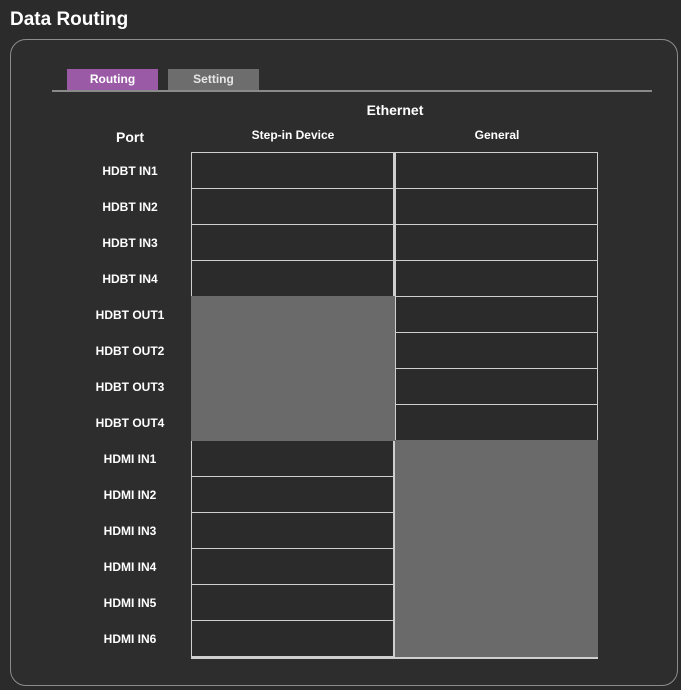 This screenshot has width=681, height=690. I want to click on port-label: HDMI IN4, so click(130, 567).